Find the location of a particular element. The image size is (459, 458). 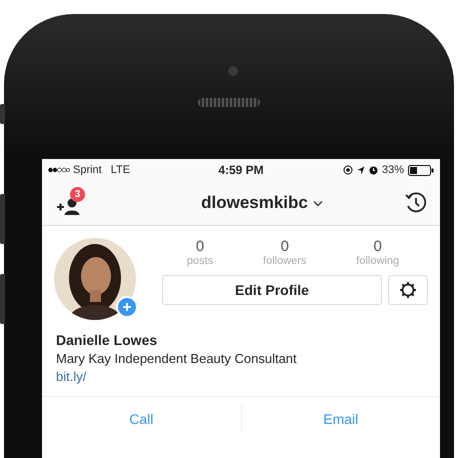

profile-bio: Mary Kay Independent Beauty Consultant is located at coordinates (176, 358).